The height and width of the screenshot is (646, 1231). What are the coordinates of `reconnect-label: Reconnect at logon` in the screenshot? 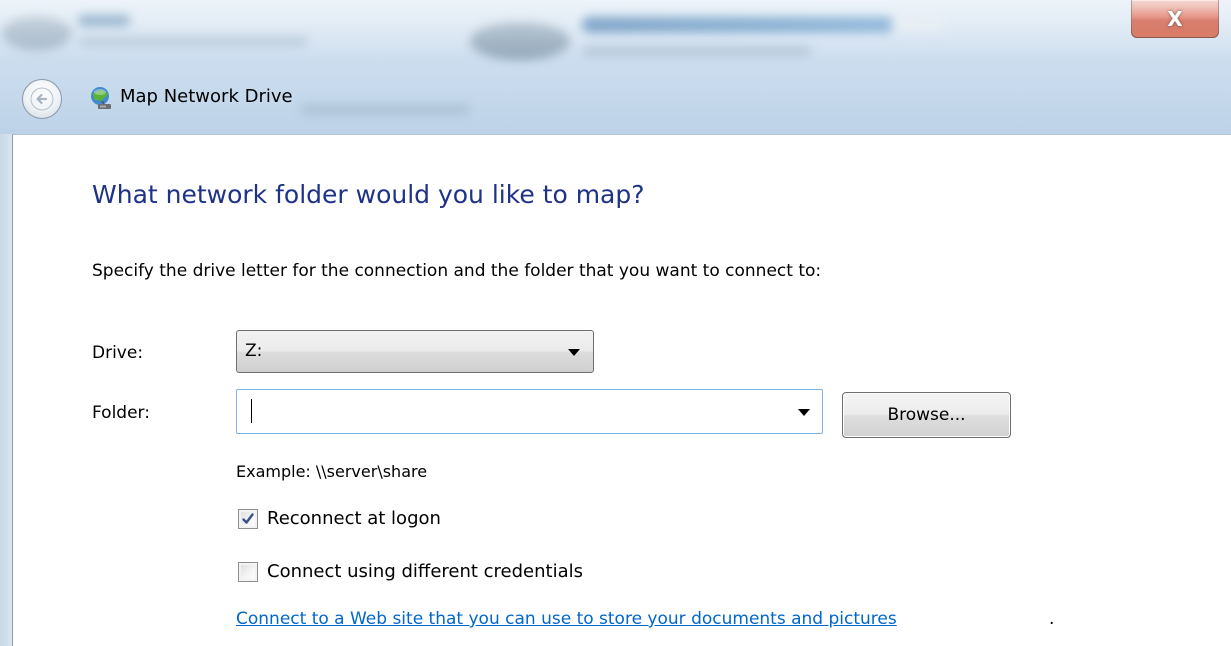 It's located at (354, 518).